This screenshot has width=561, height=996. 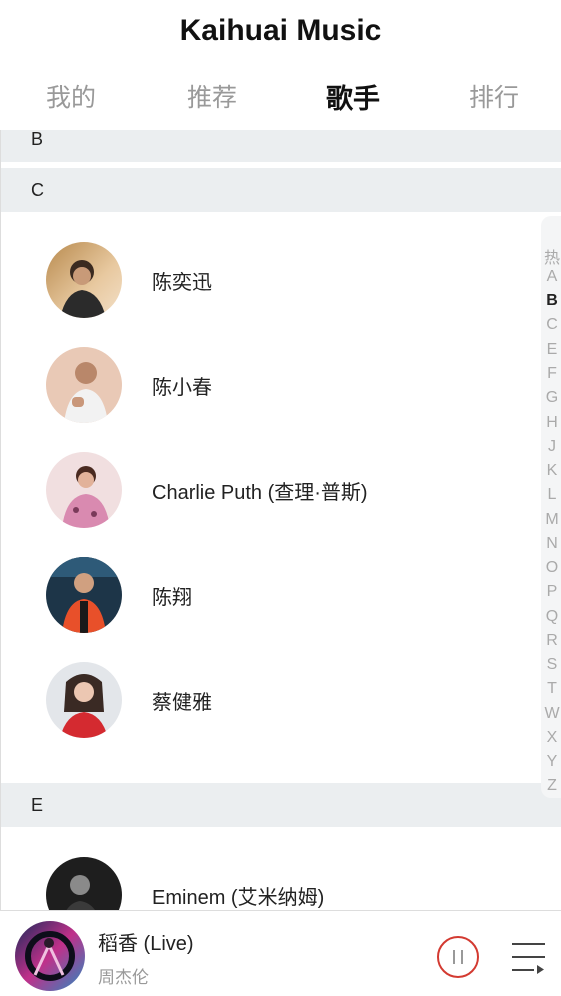 What do you see at coordinates (50, 956) in the screenshot?
I see `album-art` at bounding box center [50, 956].